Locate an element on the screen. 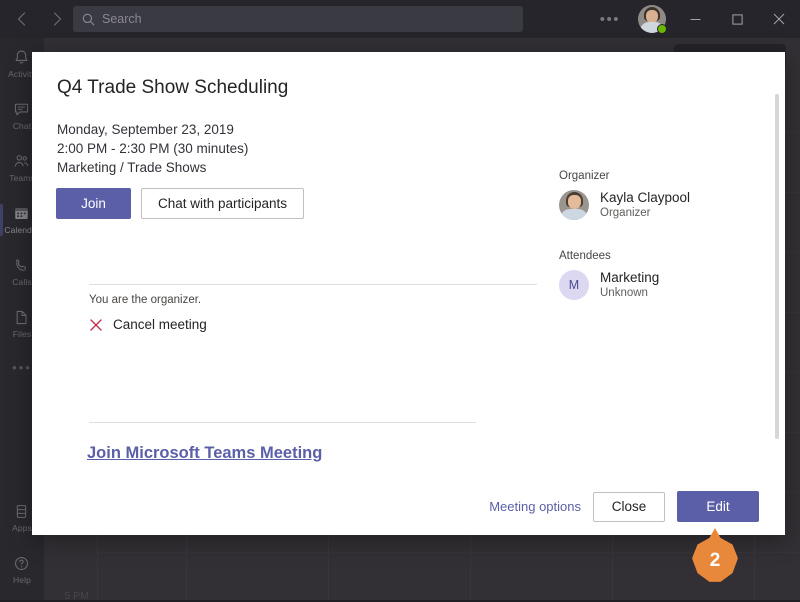  person-name: Kayla Claypool is located at coordinates (645, 198).